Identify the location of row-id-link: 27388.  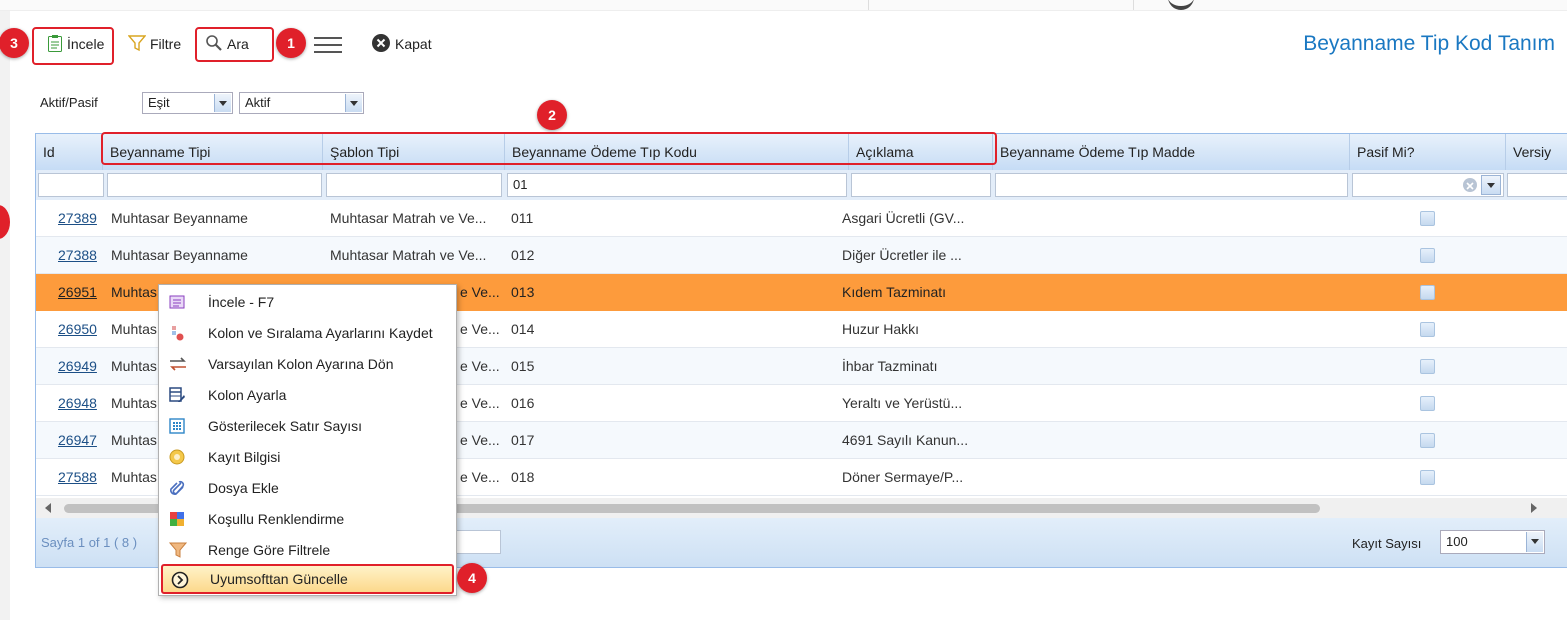
(77, 255).